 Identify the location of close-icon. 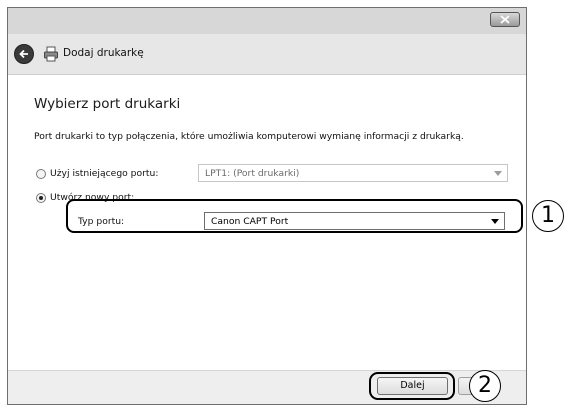
(505, 19).